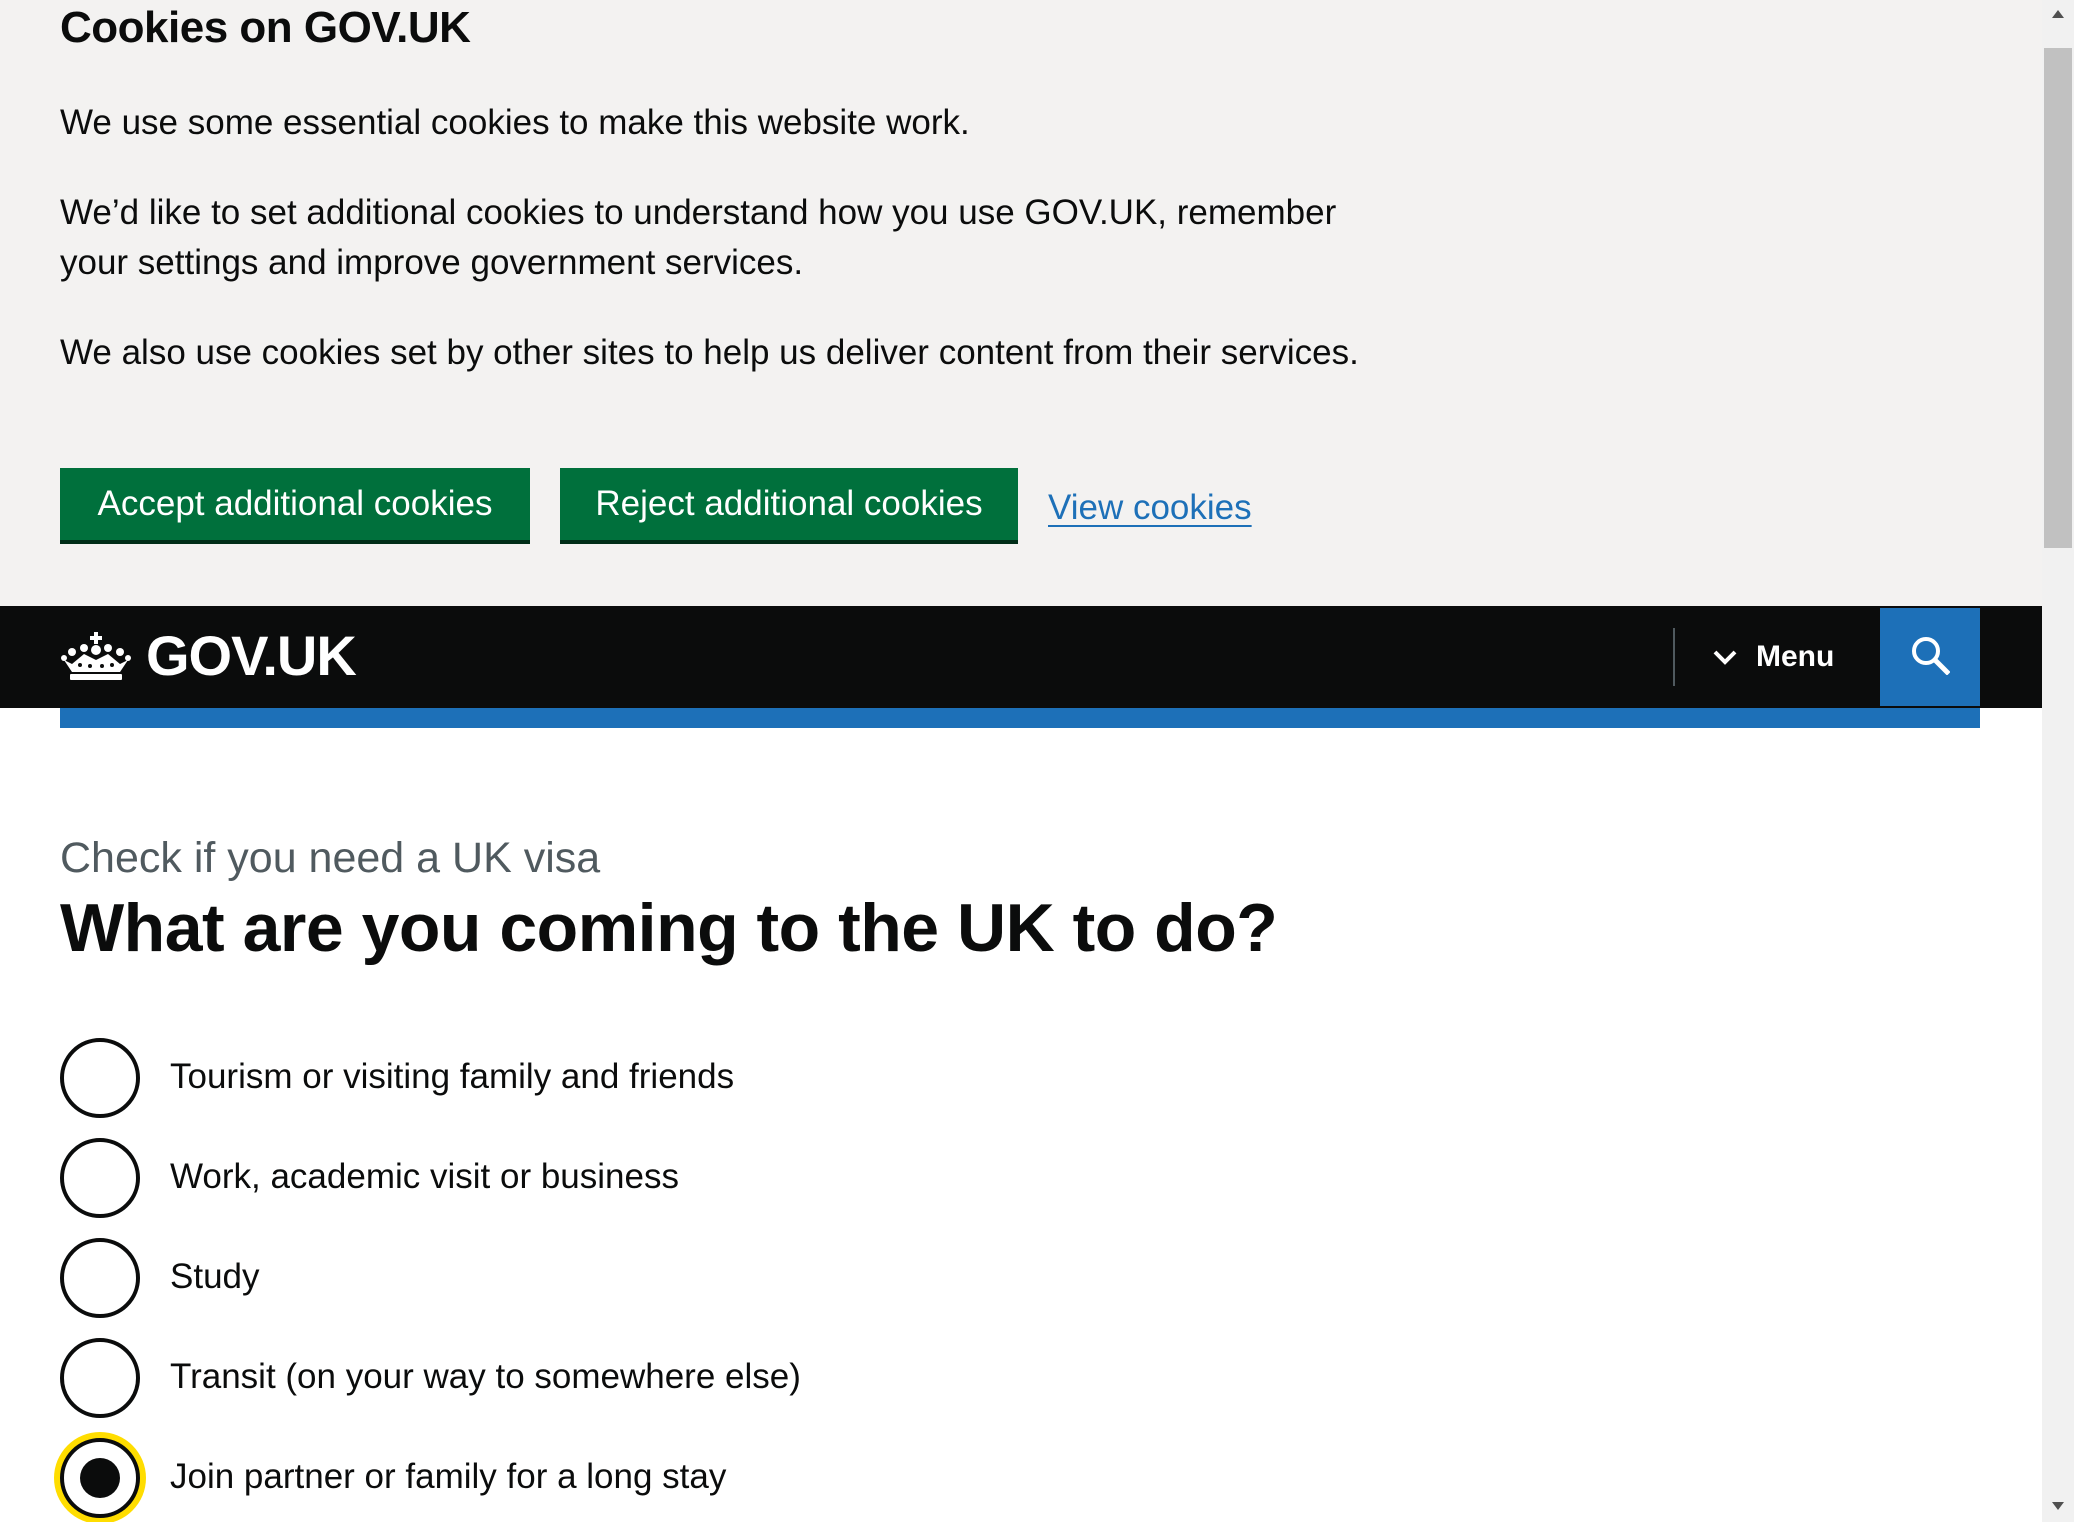 The width and height of the screenshot is (2074, 1522). Describe the element at coordinates (1725, 657) in the screenshot. I see `chevron-down-icon` at that location.